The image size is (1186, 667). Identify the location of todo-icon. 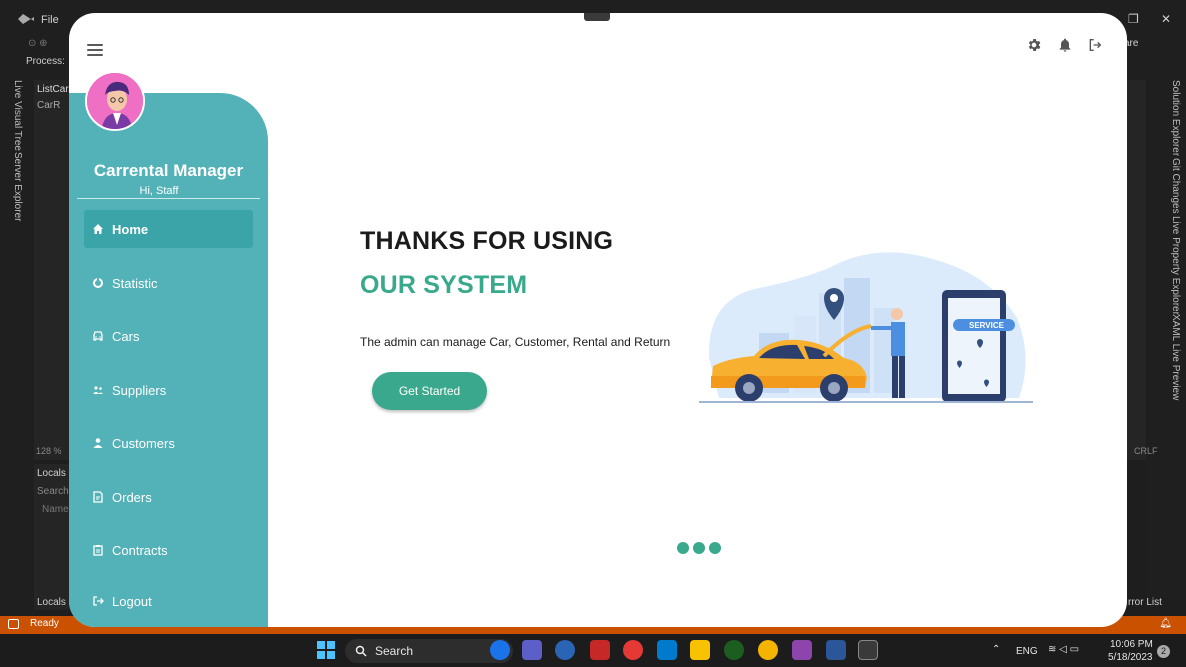
(633, 650).